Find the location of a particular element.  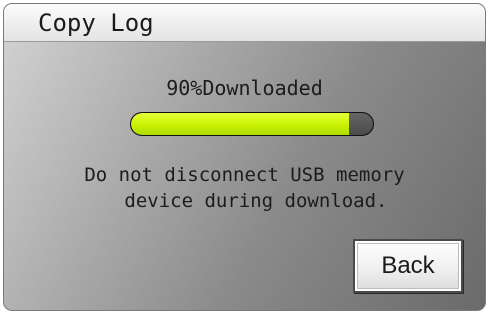

dialog-titlebar: Copy Log is located at coordinates (244, 23).